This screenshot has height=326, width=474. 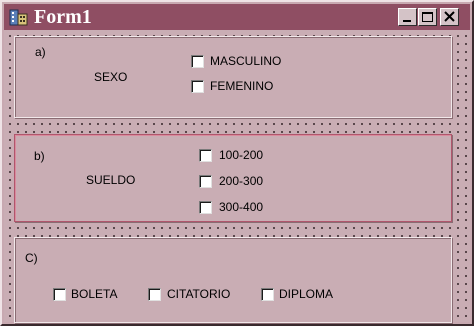 What do you see at coordinates (407, 17) in the screenshot?
I see `minimize-button` at bounding box center [407, 17].